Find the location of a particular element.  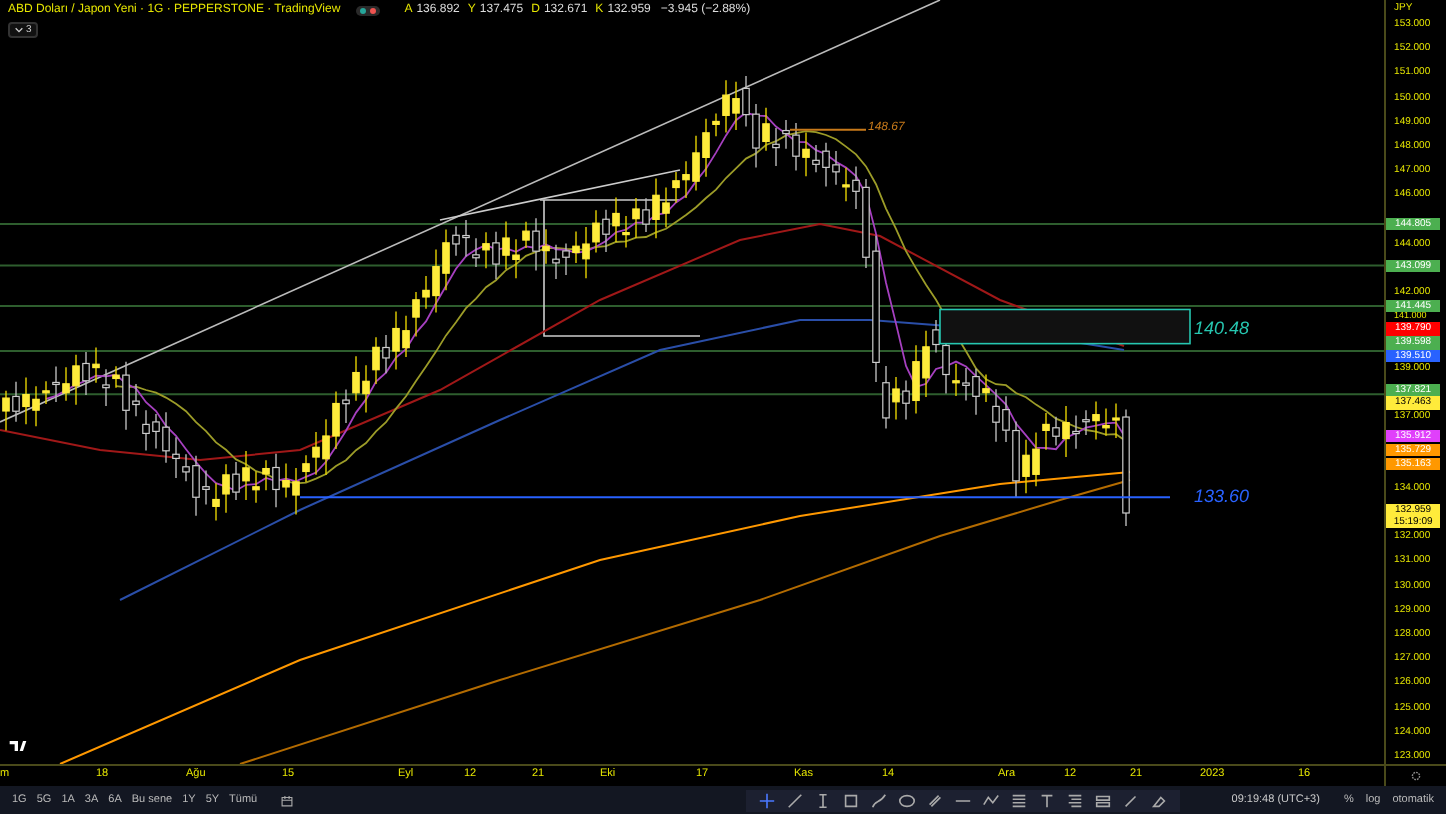

price-label: 133.60 is located at coordinates (1222, 495).